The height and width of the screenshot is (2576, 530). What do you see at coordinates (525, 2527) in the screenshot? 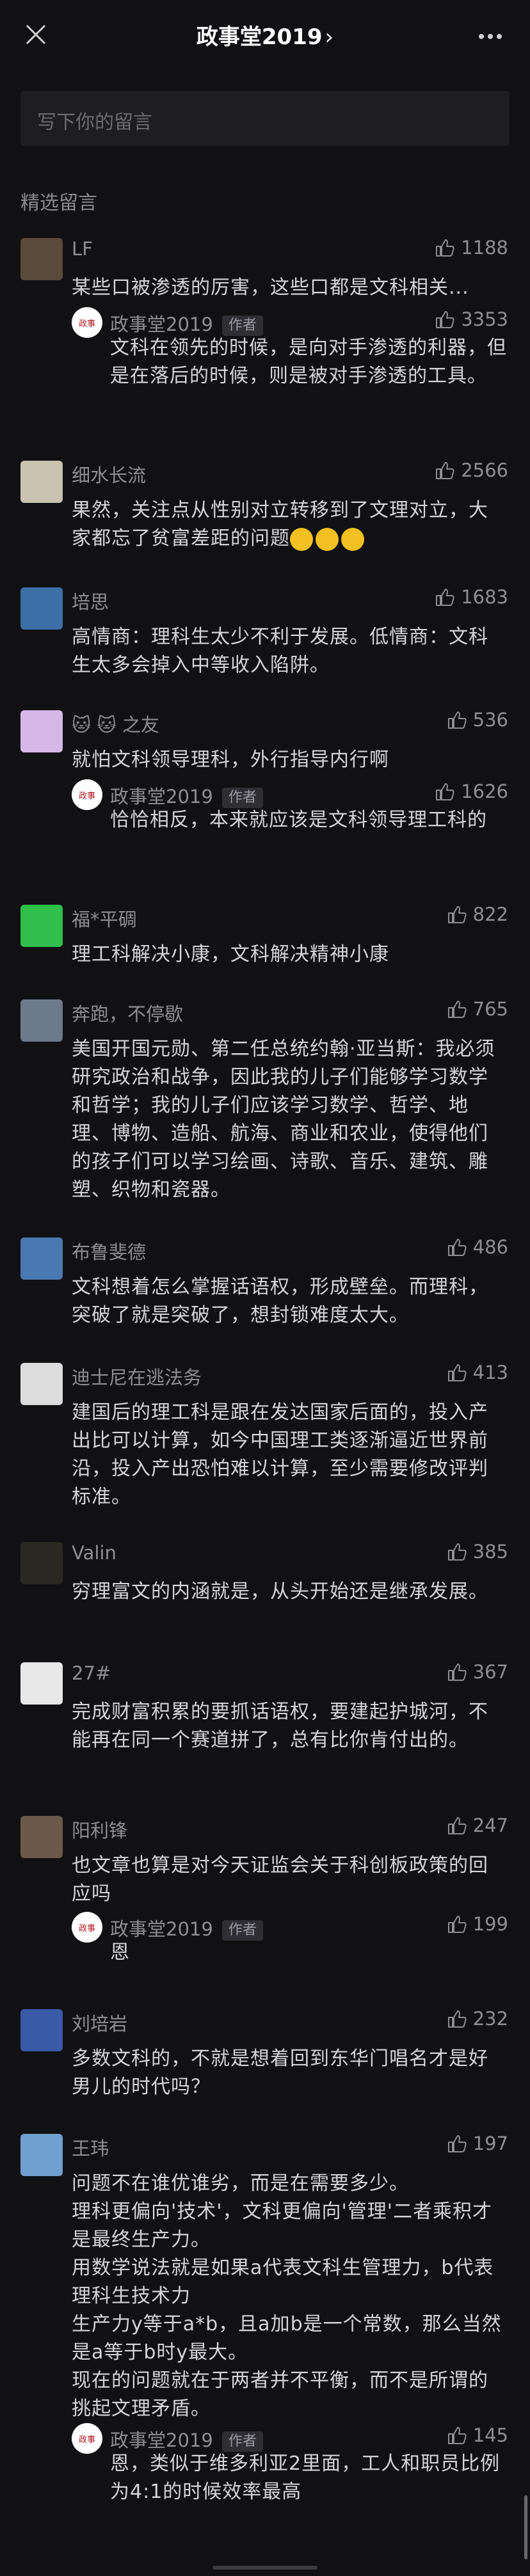
I see `scrollbar` at bounding box center [525, 2527].